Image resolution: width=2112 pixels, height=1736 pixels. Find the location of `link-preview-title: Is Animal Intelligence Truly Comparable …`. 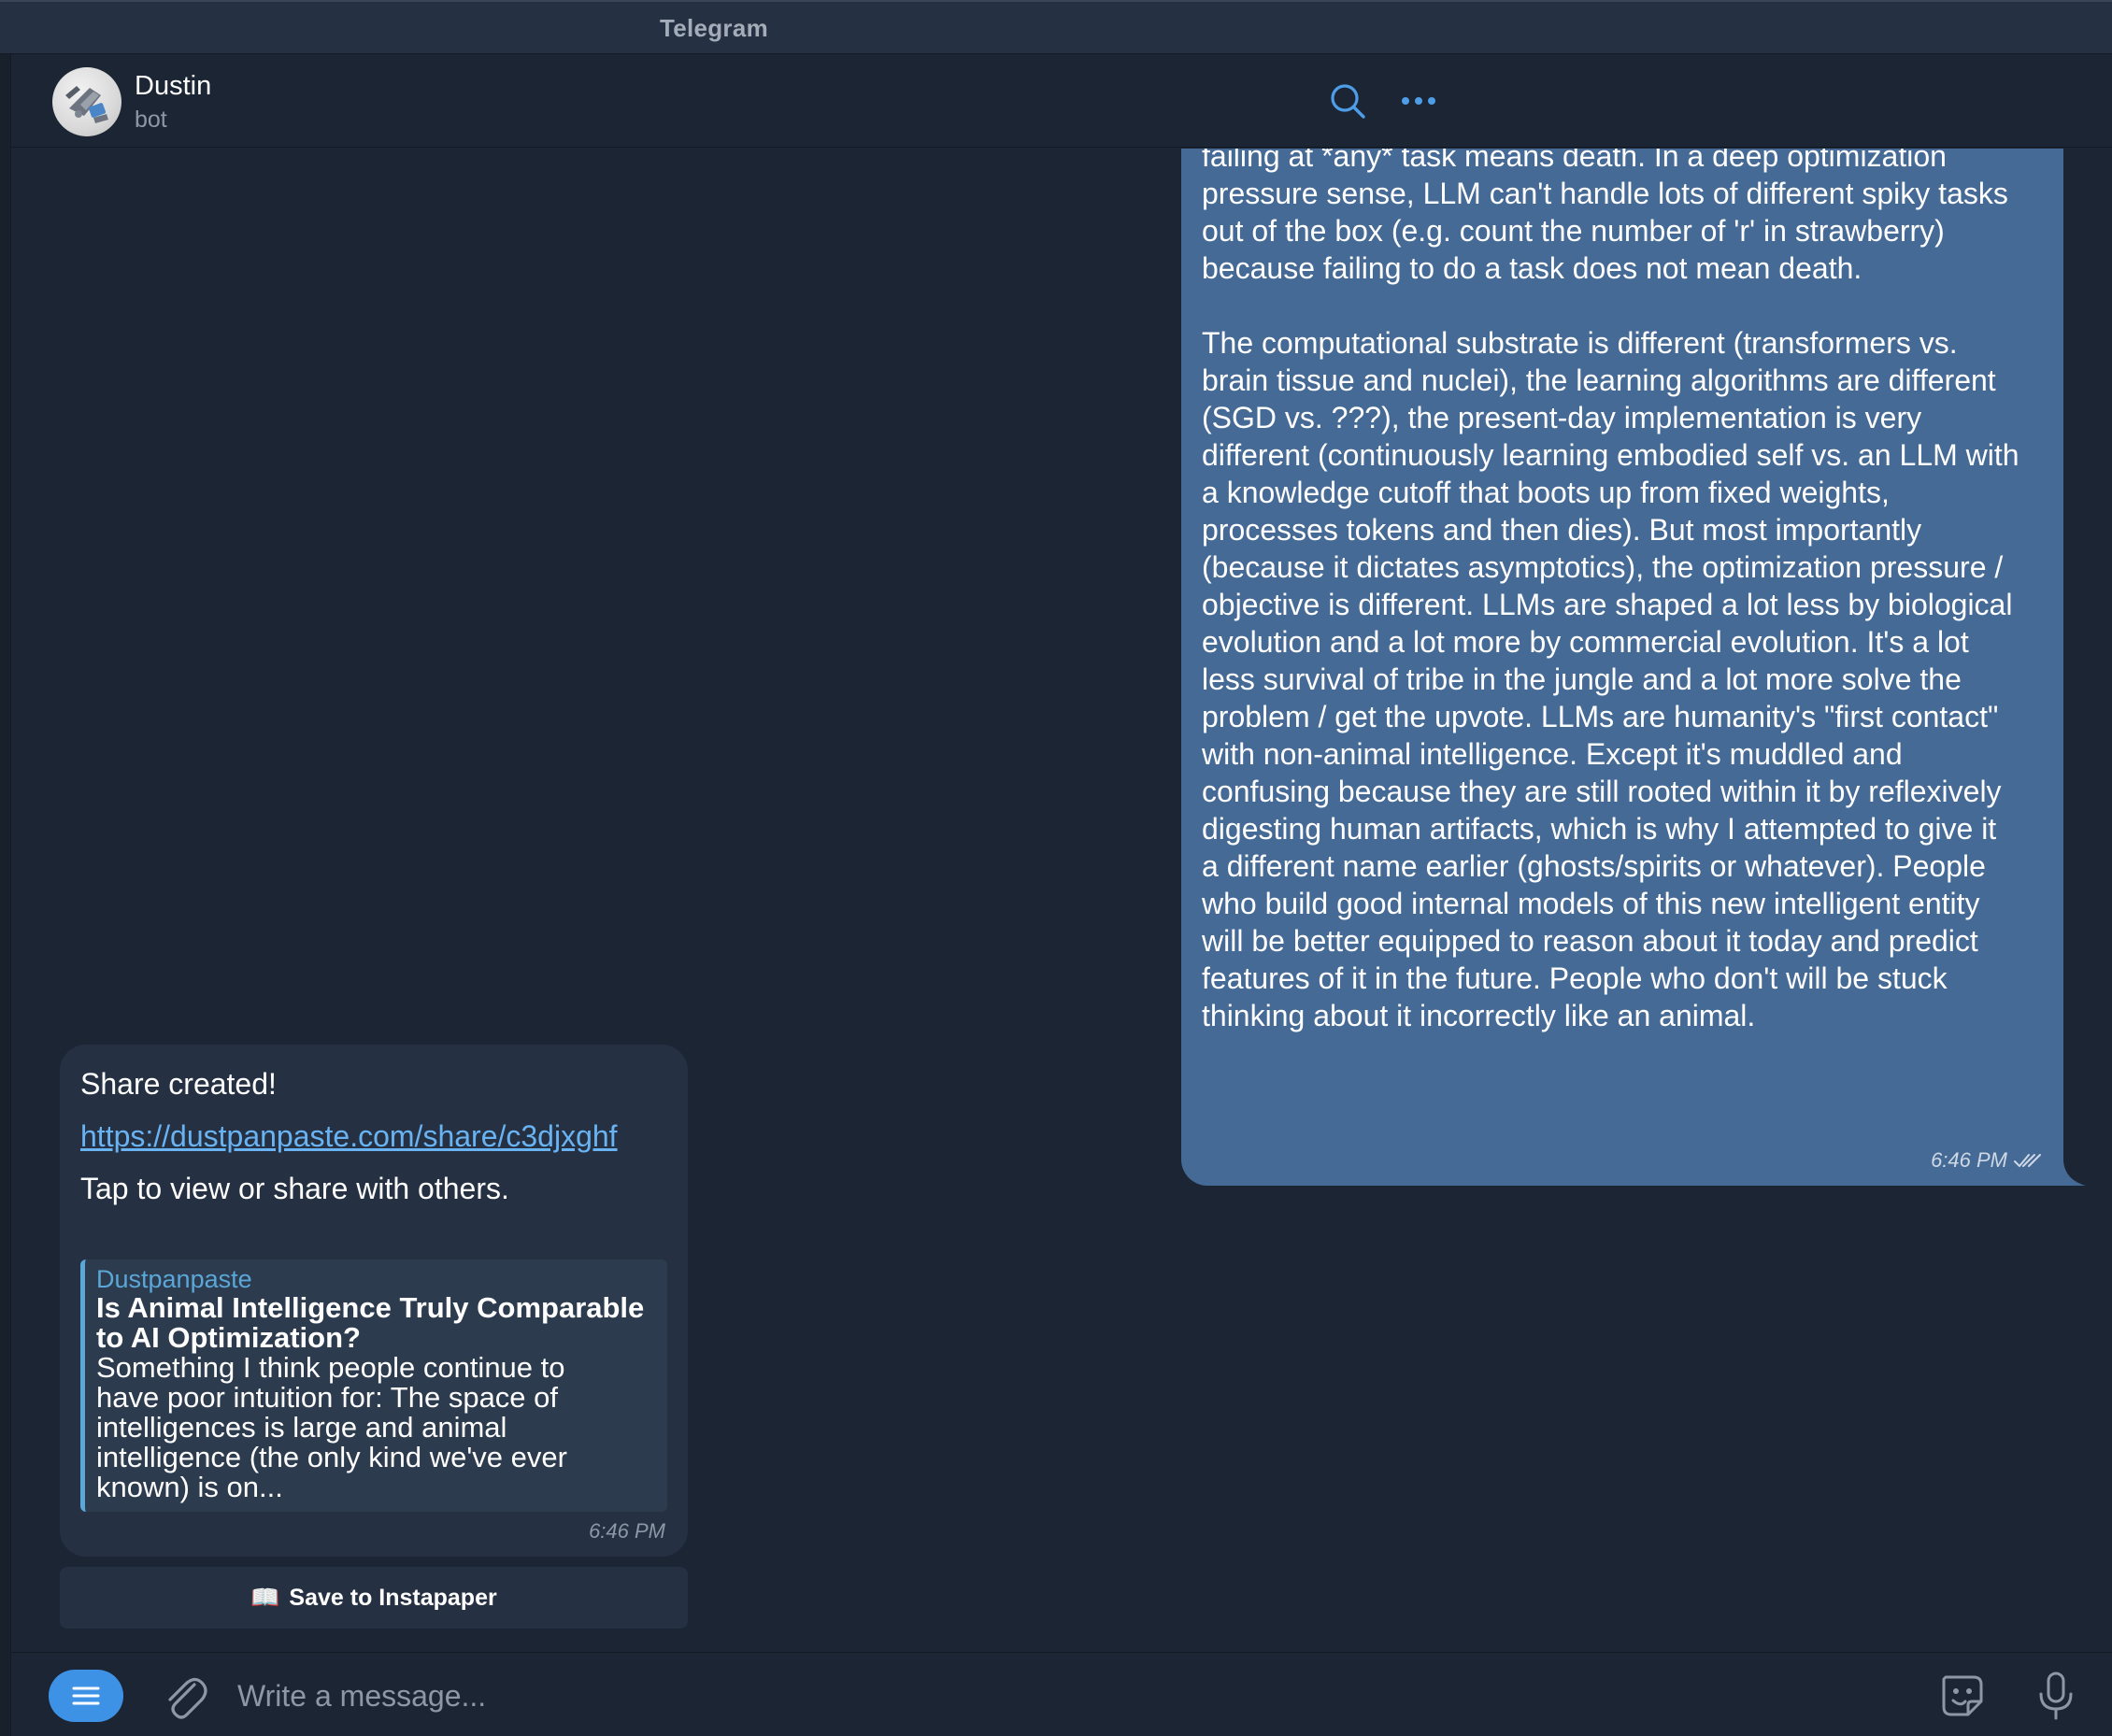

link-preview-title: Is Animal Intelligence Truly Comparable … is located at coordinates (375, 1323).